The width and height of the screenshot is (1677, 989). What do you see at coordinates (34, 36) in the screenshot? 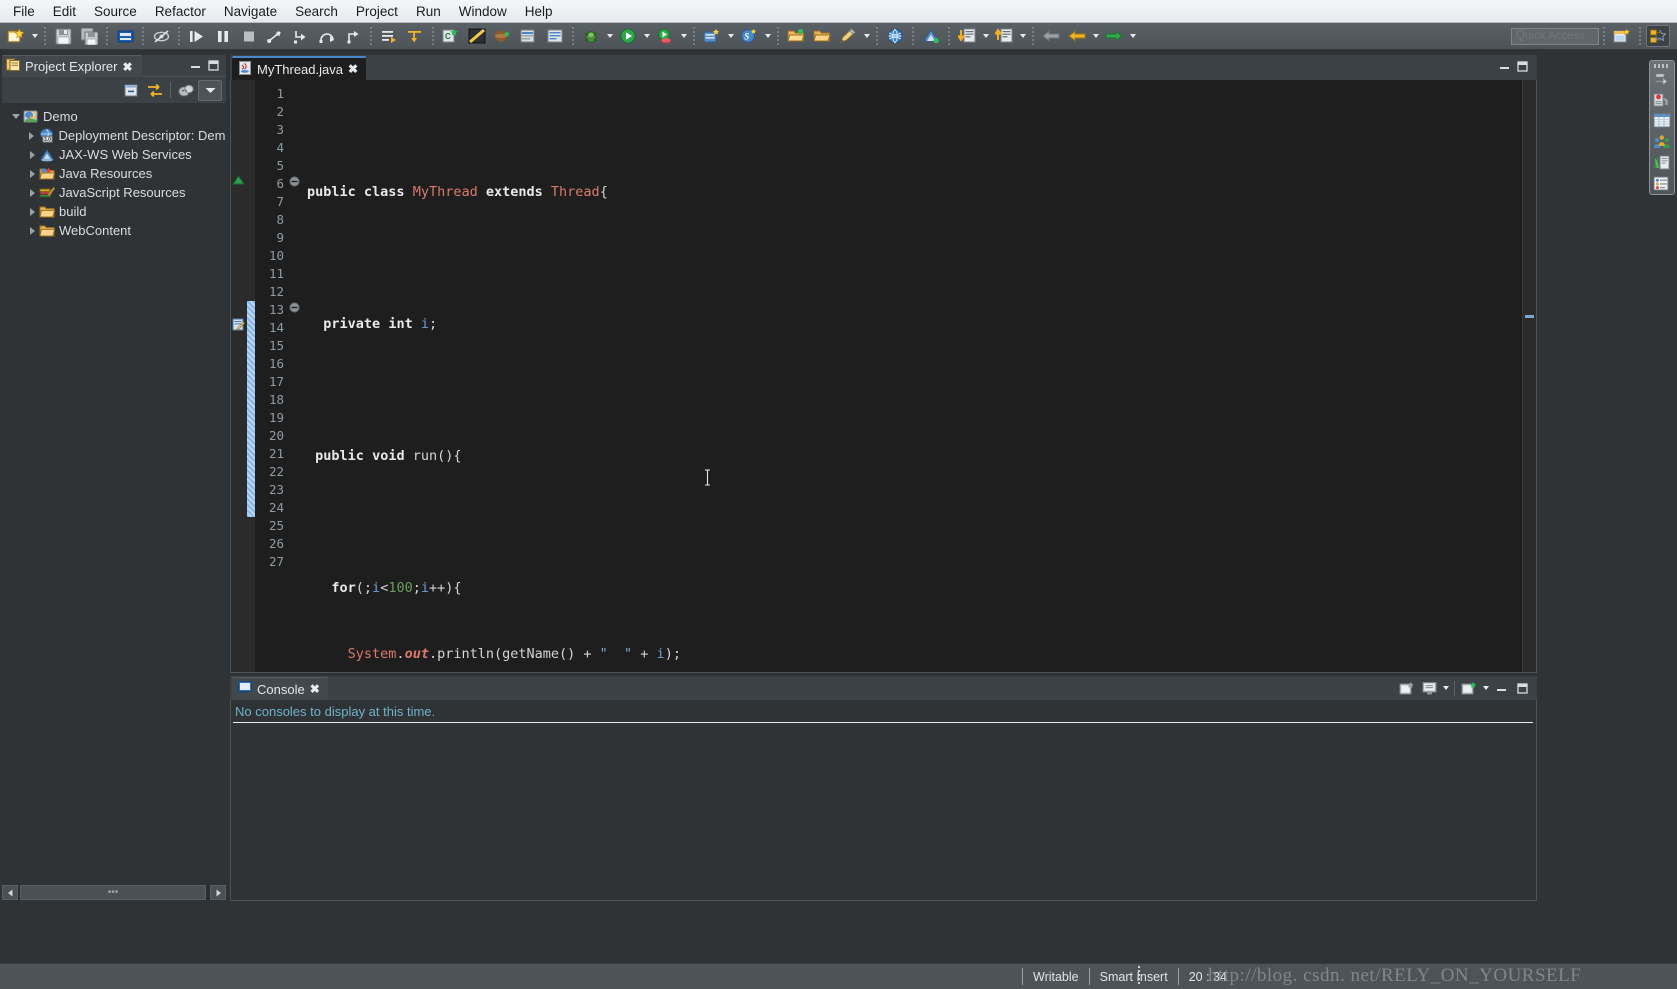
I see `new-wizard-dropdown-arrow-icon` at bounding box center [34, 36].